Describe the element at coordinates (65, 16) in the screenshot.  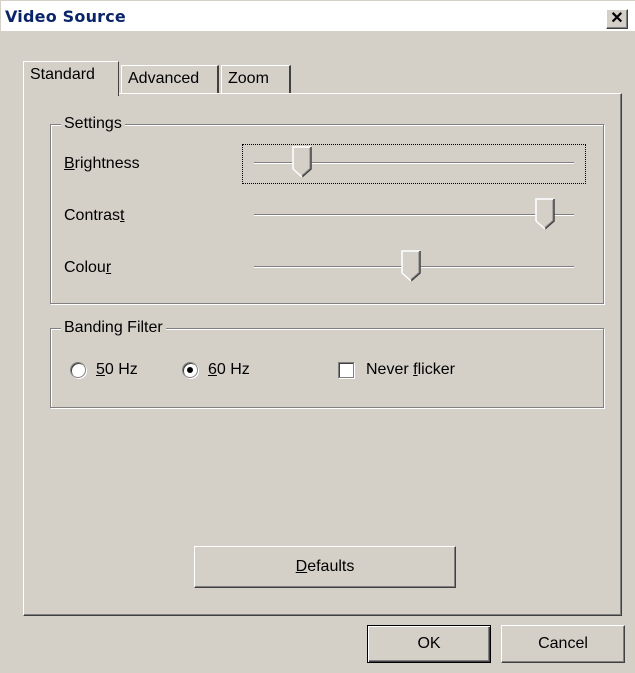
I see `window-title: Video Source` at that location.